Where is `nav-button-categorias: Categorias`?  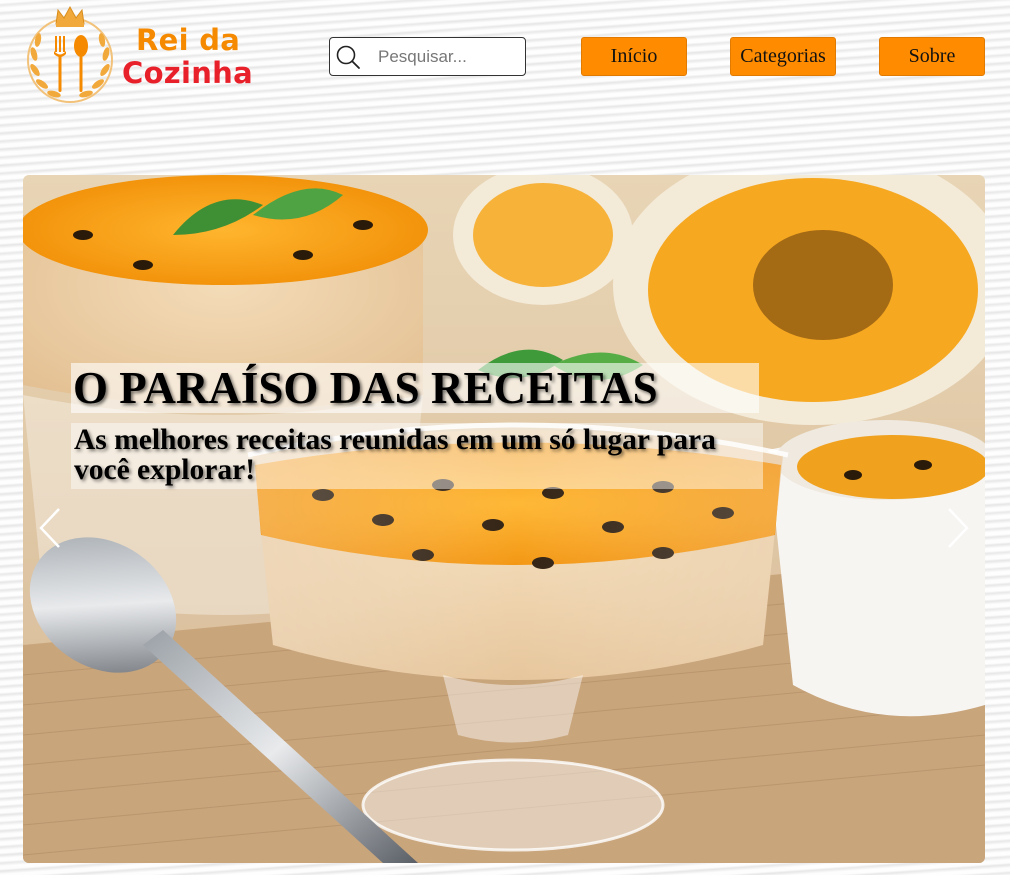
nav-button-categorias: Categorias is located at coordinates (783, 56).